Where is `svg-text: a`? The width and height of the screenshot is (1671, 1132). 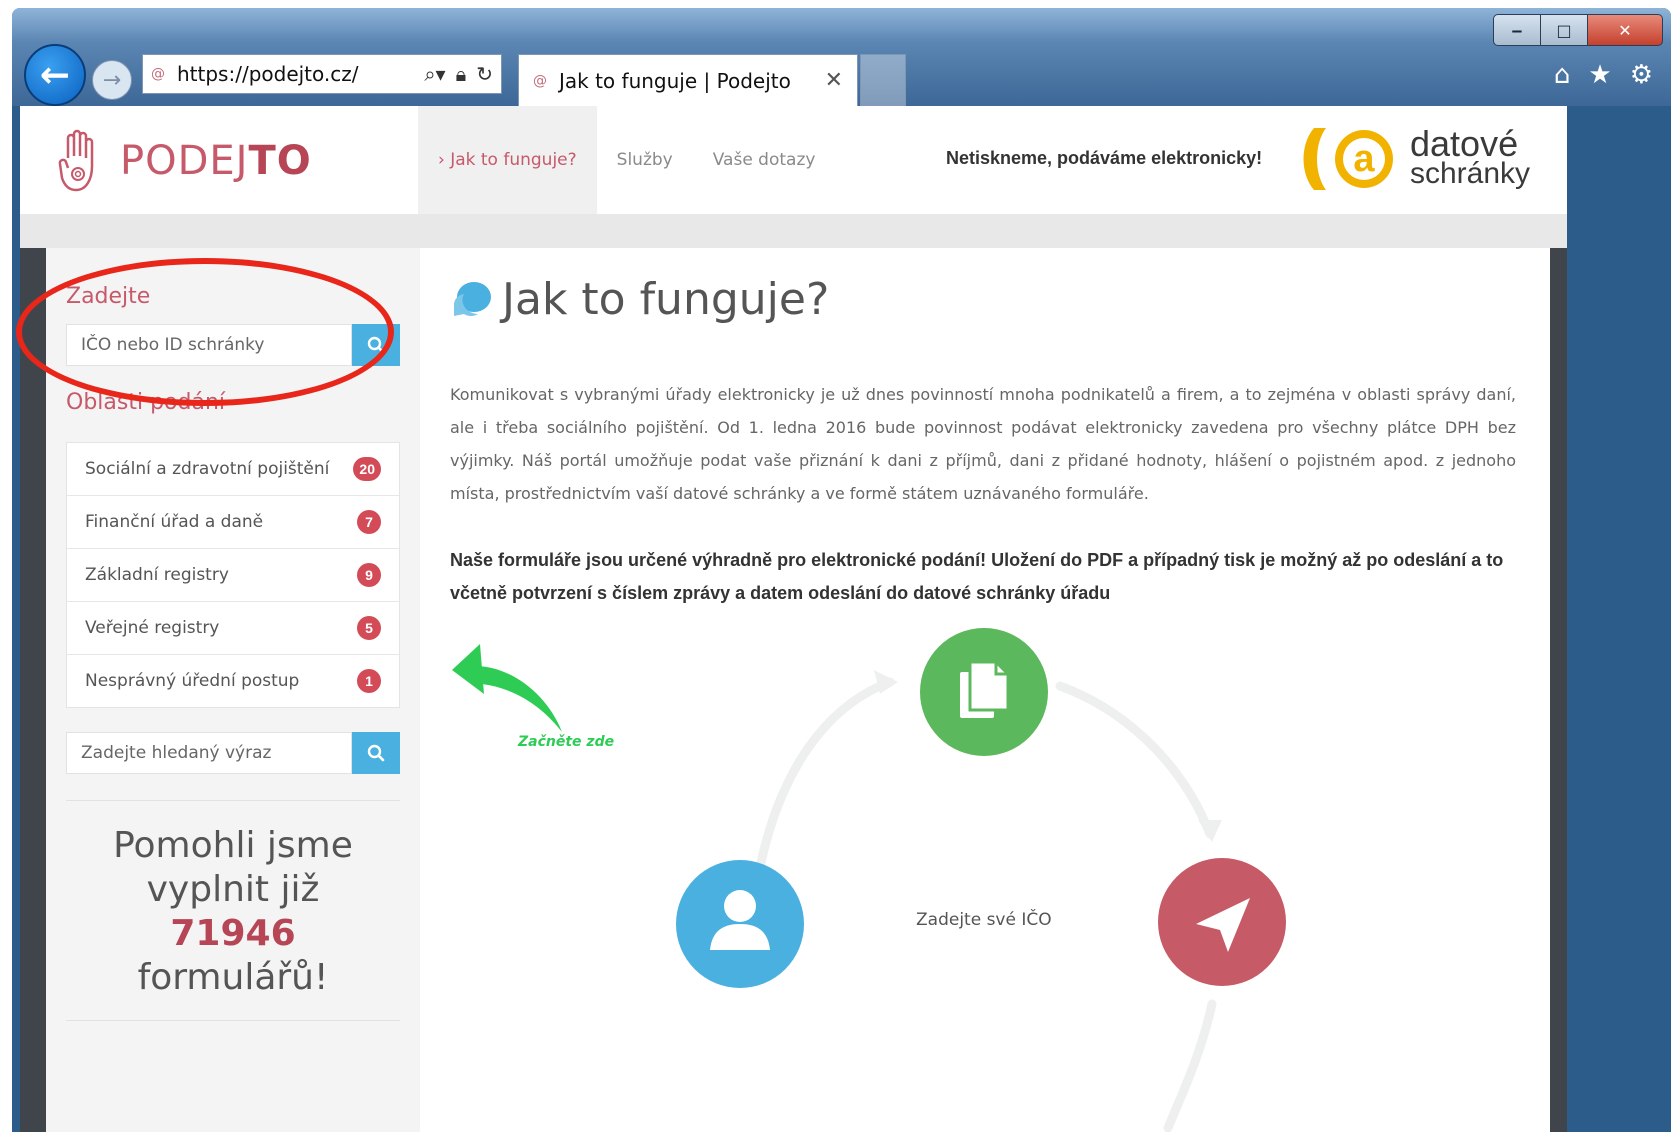
svg-text: a is located at coordinates (1364, 159).